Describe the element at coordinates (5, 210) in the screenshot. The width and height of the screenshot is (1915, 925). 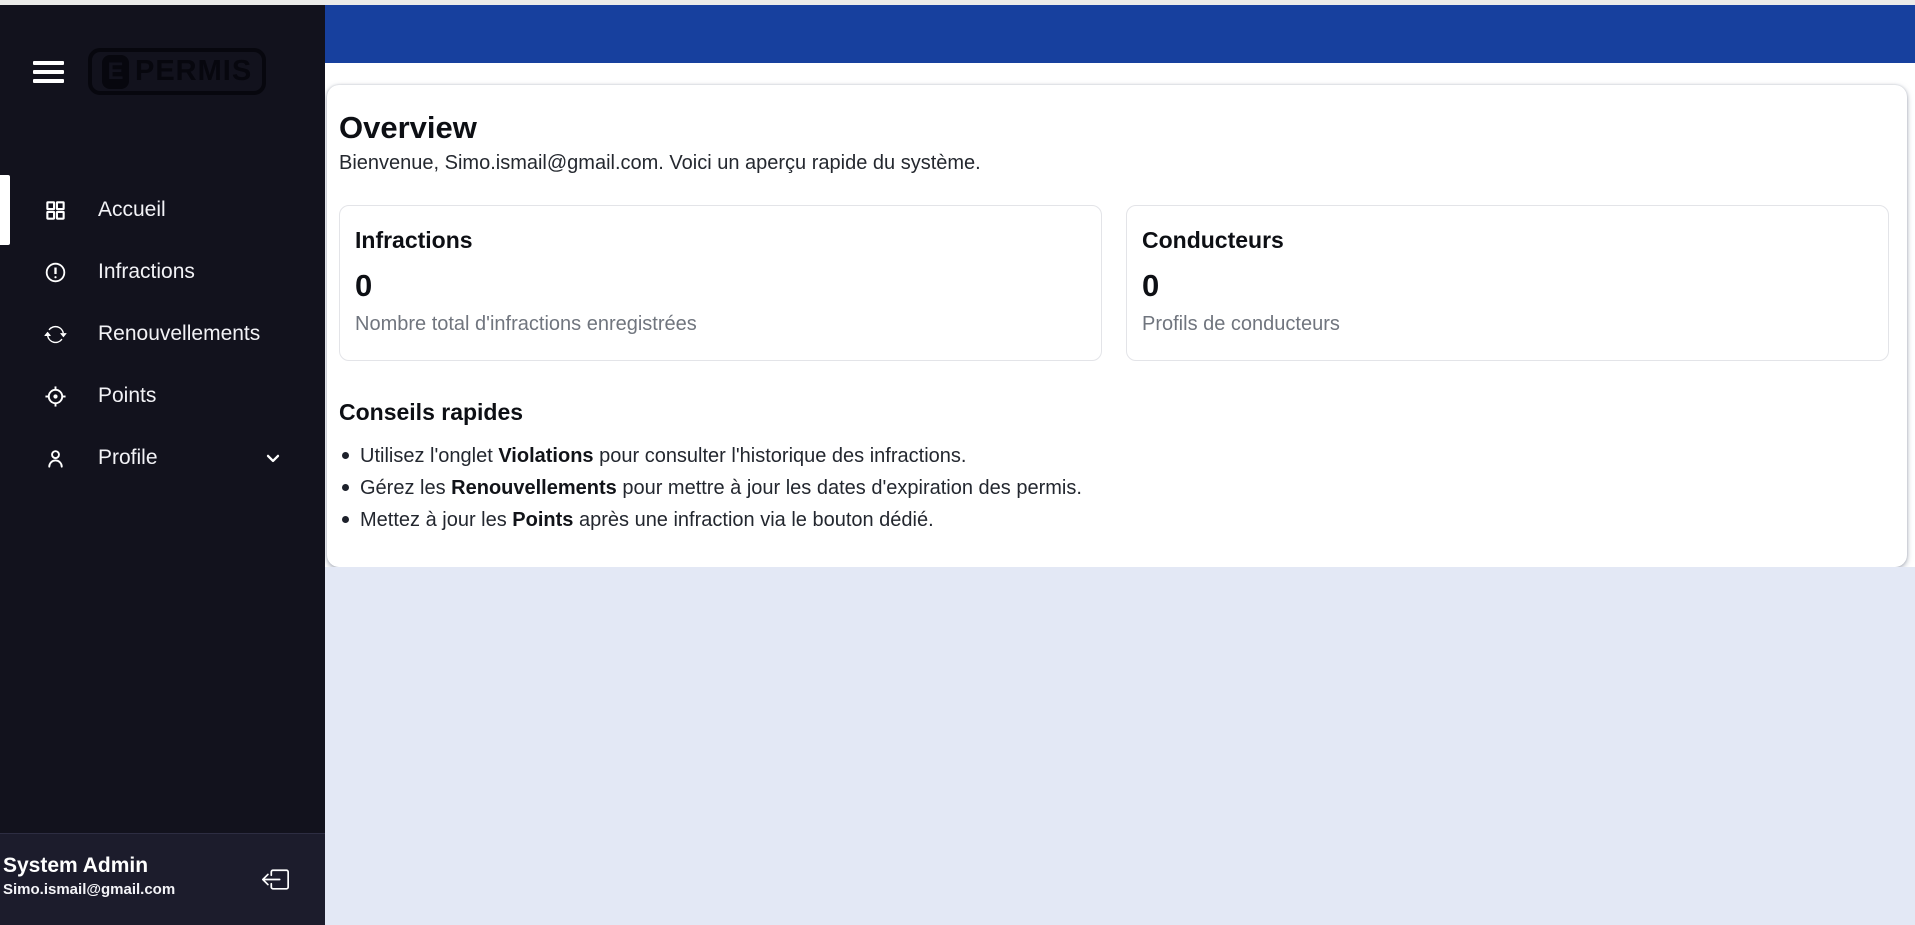
I see `active-indicator` at that location.